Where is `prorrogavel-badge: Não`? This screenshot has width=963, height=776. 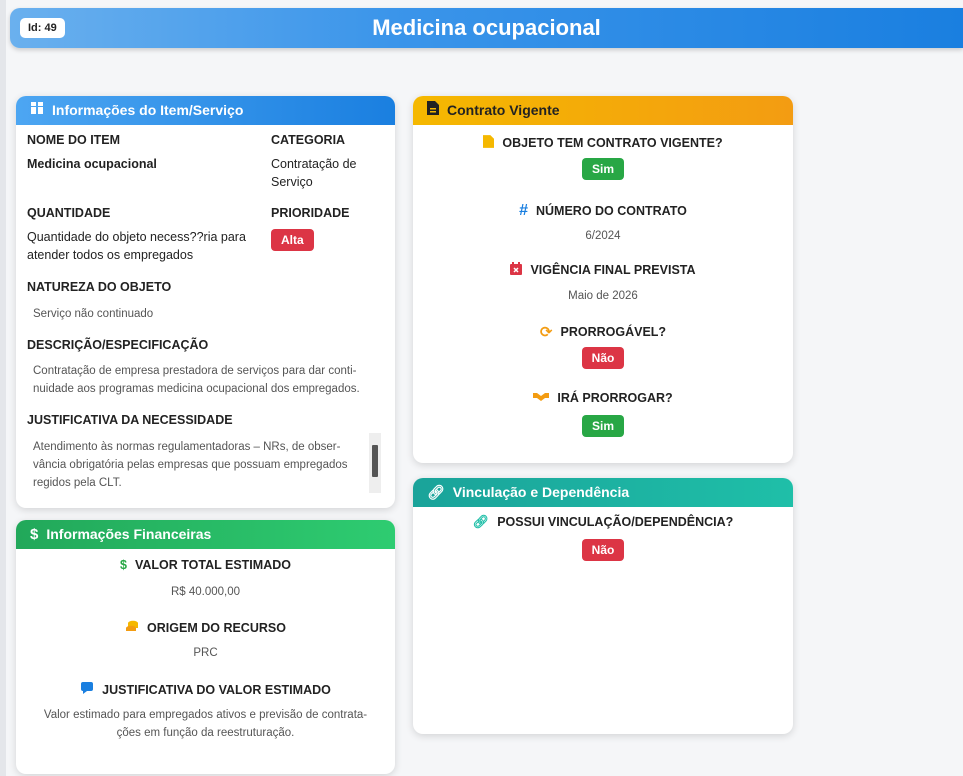
prorrogavel-badge: Não is located at coordinates (603, 358).